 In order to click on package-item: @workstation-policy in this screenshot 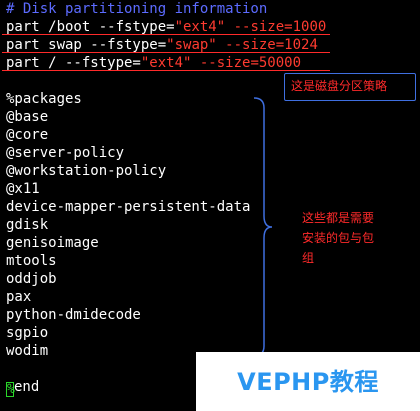, I will do `click(86, 171)`.